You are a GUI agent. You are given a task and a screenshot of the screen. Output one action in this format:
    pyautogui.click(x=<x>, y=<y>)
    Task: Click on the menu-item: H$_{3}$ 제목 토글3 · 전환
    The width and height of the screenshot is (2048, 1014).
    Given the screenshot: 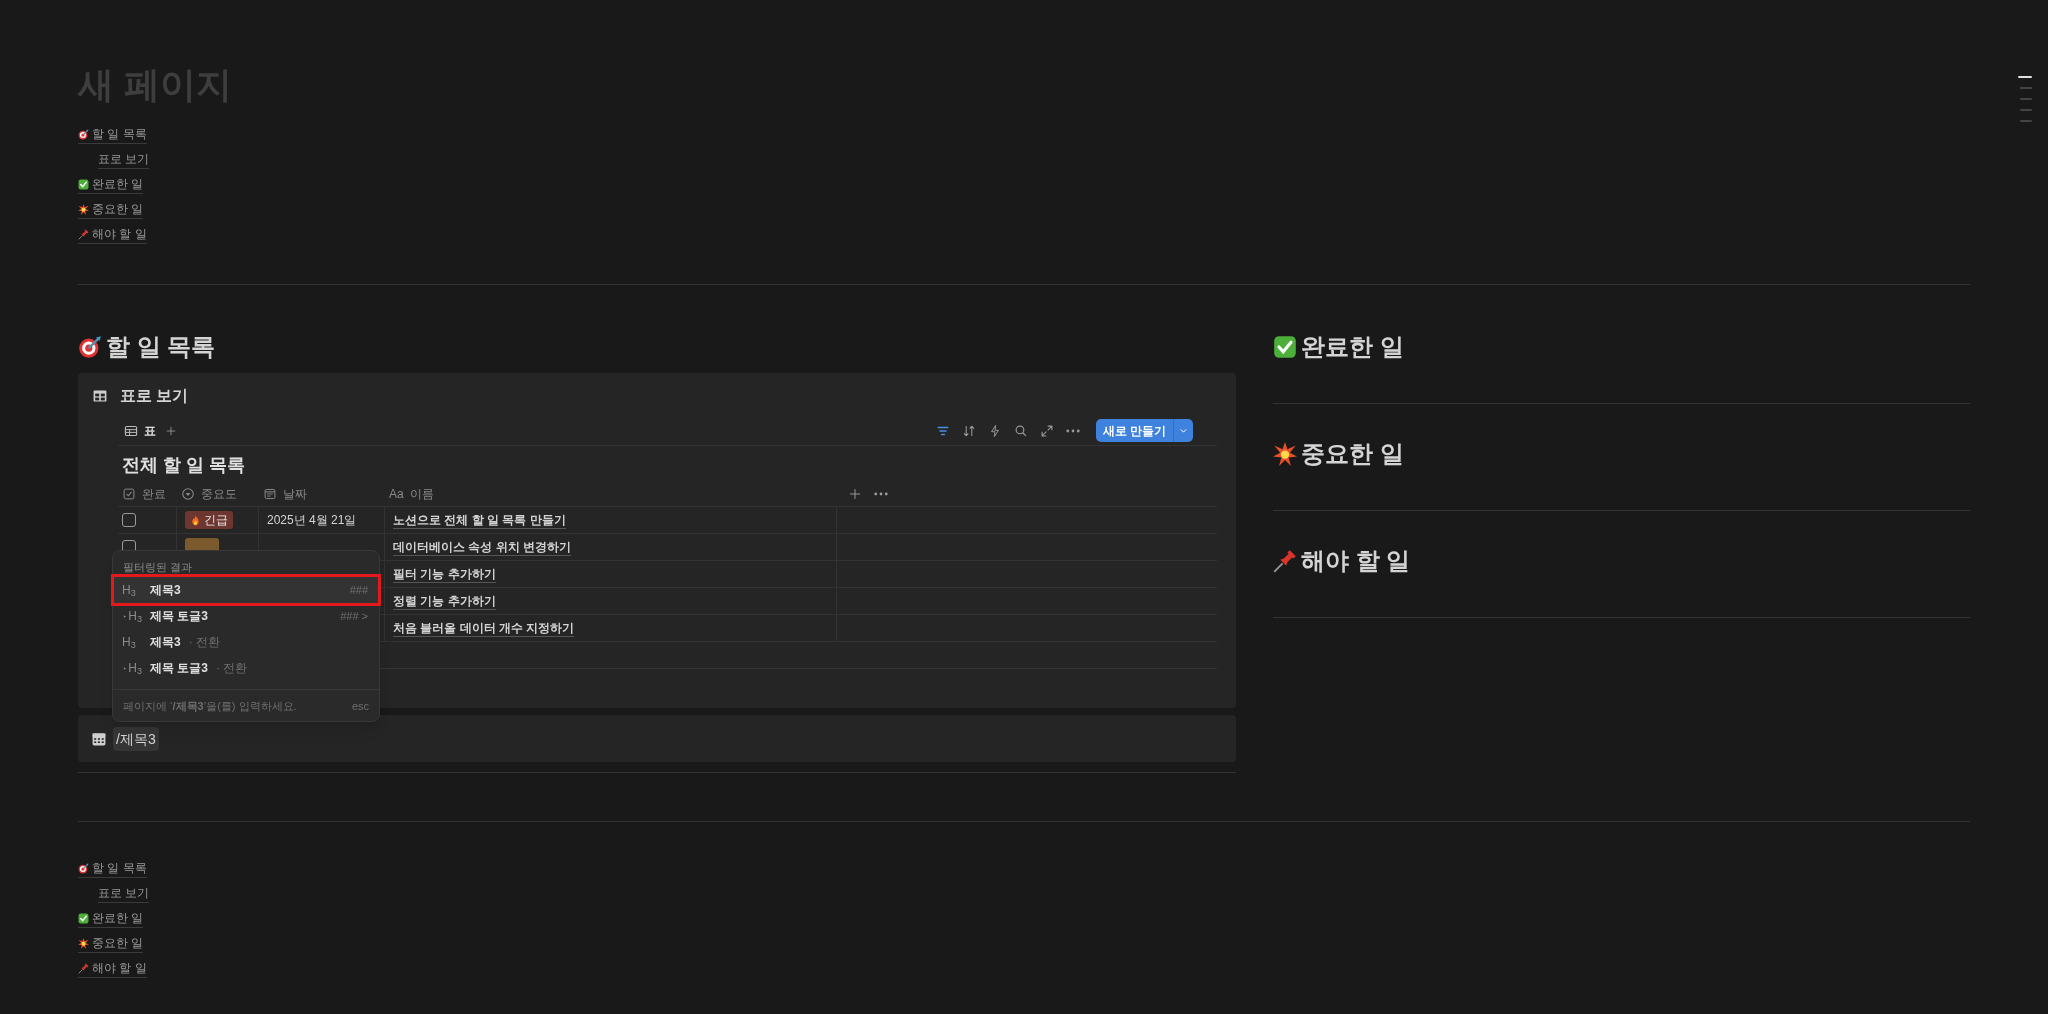 What is the action you would take?
    pyautogui.click(x=246, y=668)
    